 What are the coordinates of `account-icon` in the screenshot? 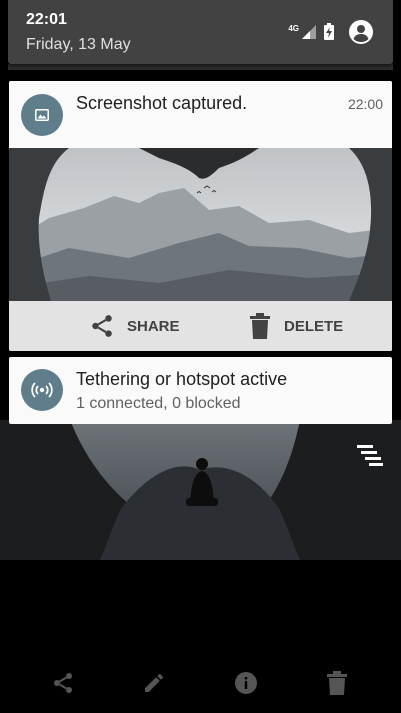 It's located at (361, 32).